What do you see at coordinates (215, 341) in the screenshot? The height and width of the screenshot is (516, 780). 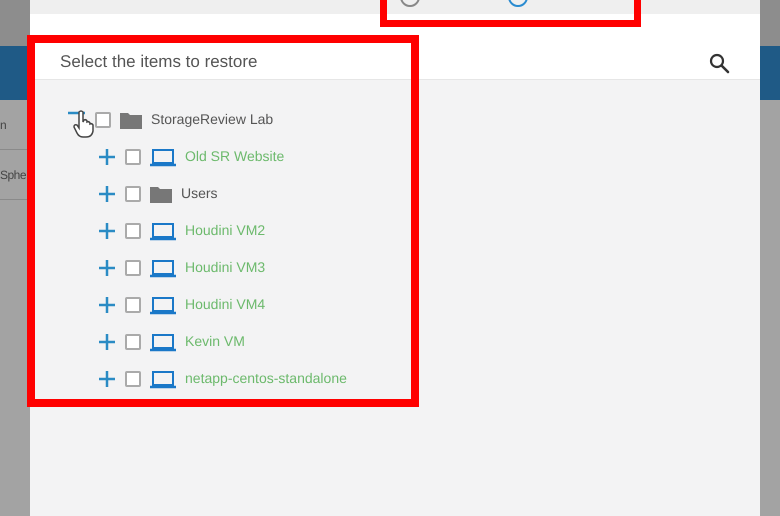 I see `tree-item-label: Kevin VM` at bounding box center [215, 341].